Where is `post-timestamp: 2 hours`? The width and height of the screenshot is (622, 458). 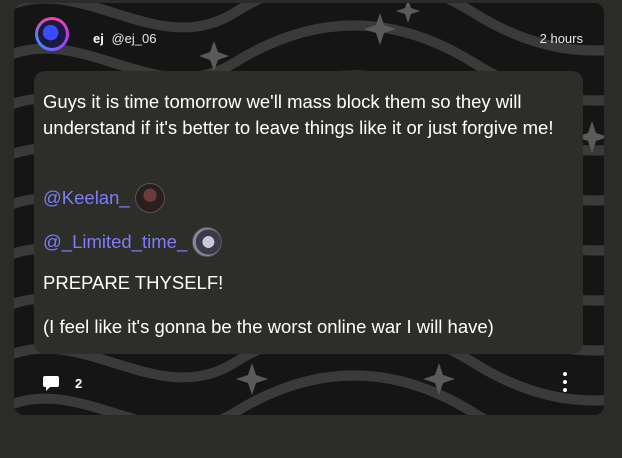
post-timestamp: 2 hours is located at coordinates (561, 38).